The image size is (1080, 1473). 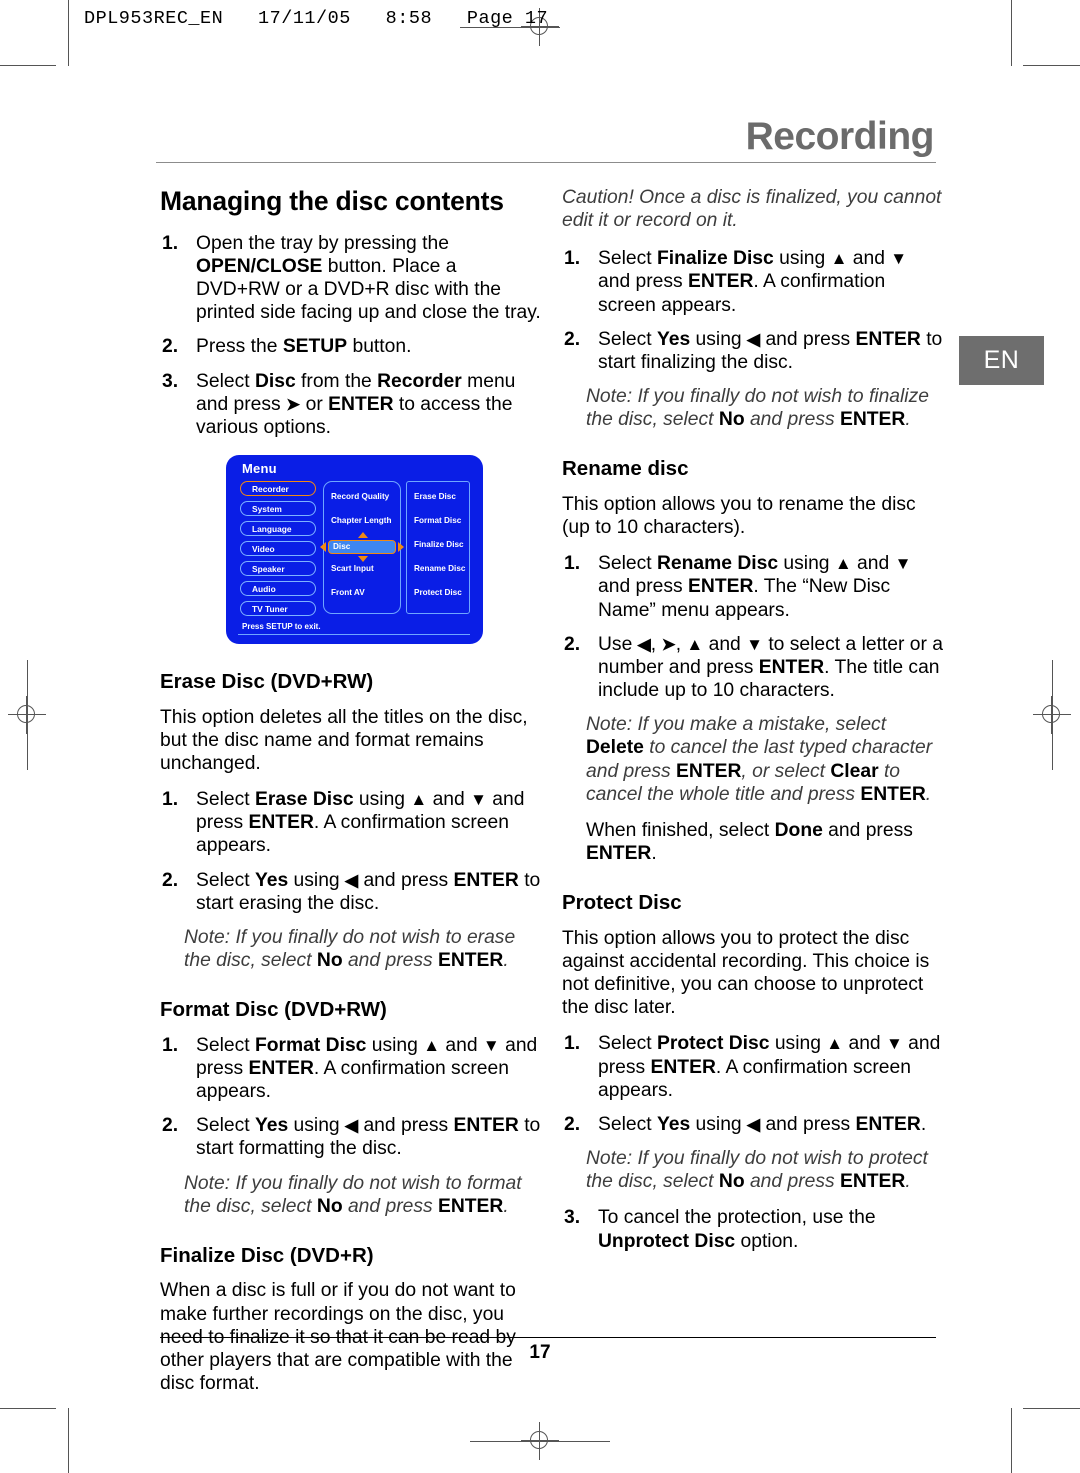 What do you see at coordinates (439, 569) in the screenshot?
I see `osd-suboption-rename-disc: Rename Disc` at bounding box center [439, 569].